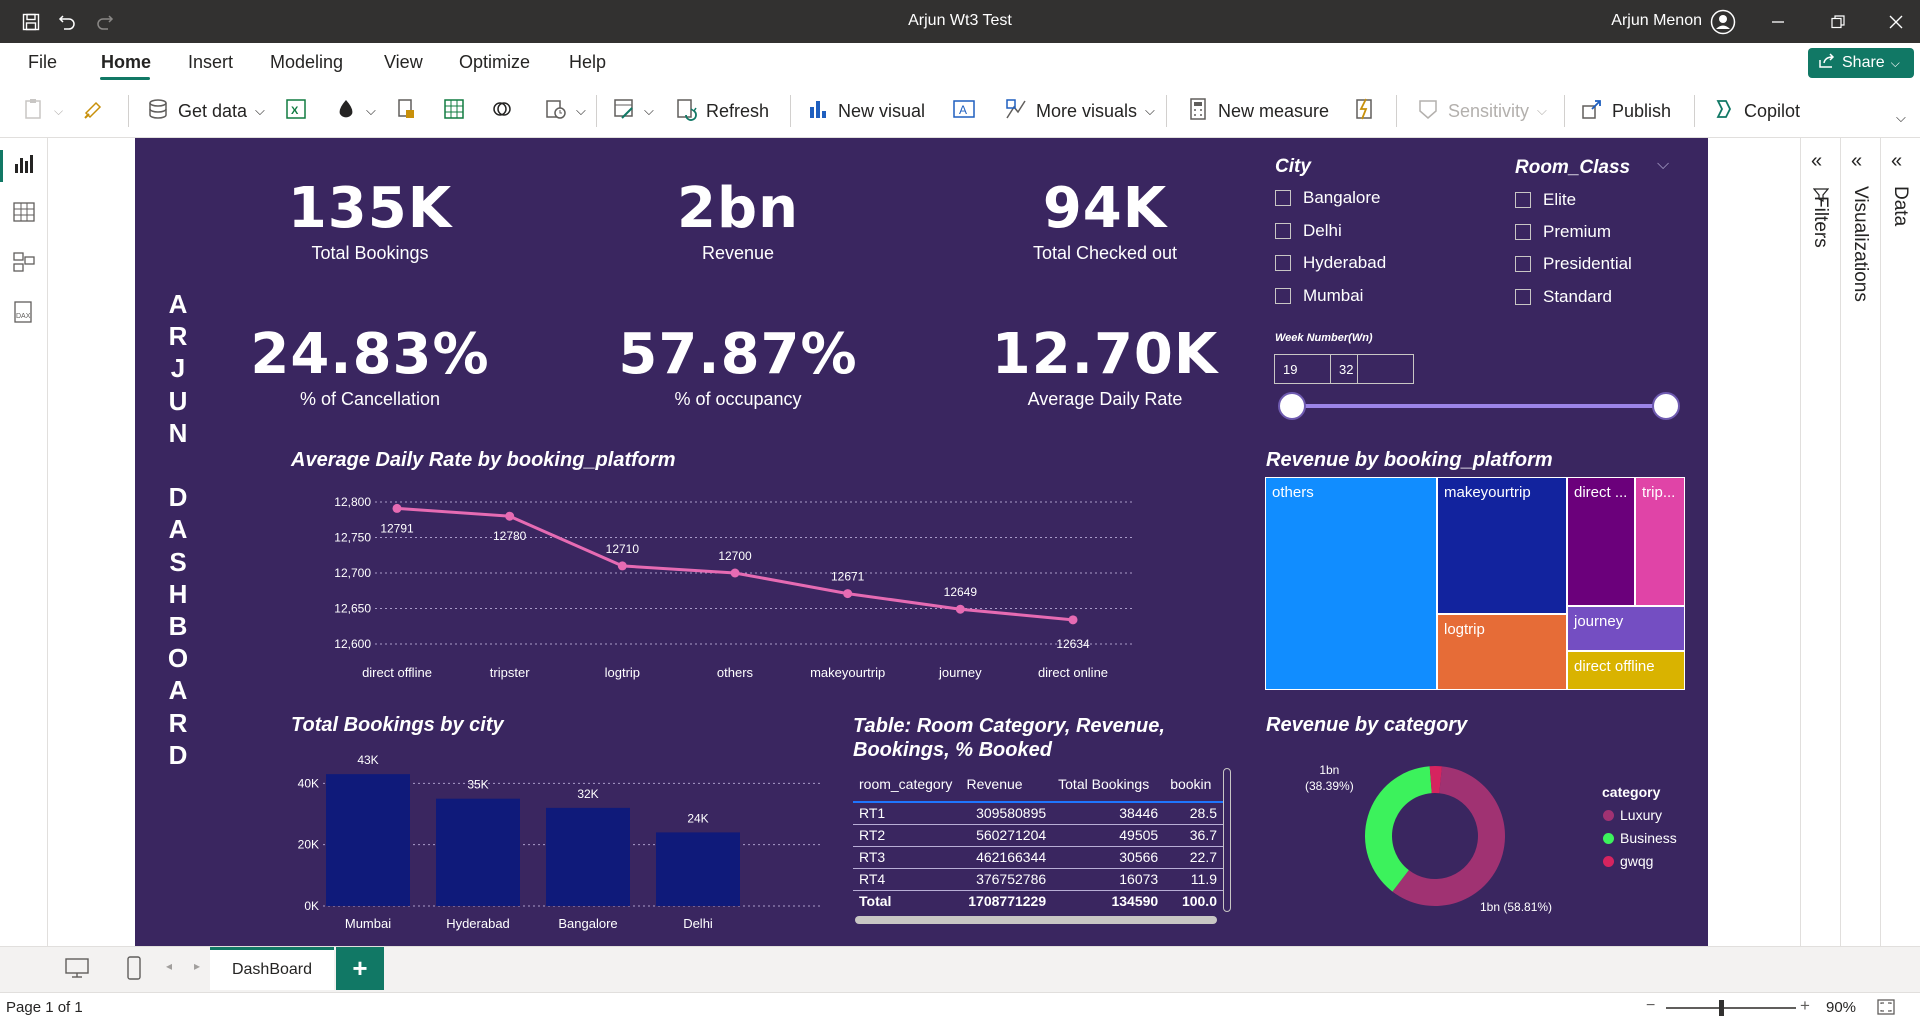 This screenshot has width=1920, height=1021. I want to click on refresh-button: Refresh, so click(721, 111).